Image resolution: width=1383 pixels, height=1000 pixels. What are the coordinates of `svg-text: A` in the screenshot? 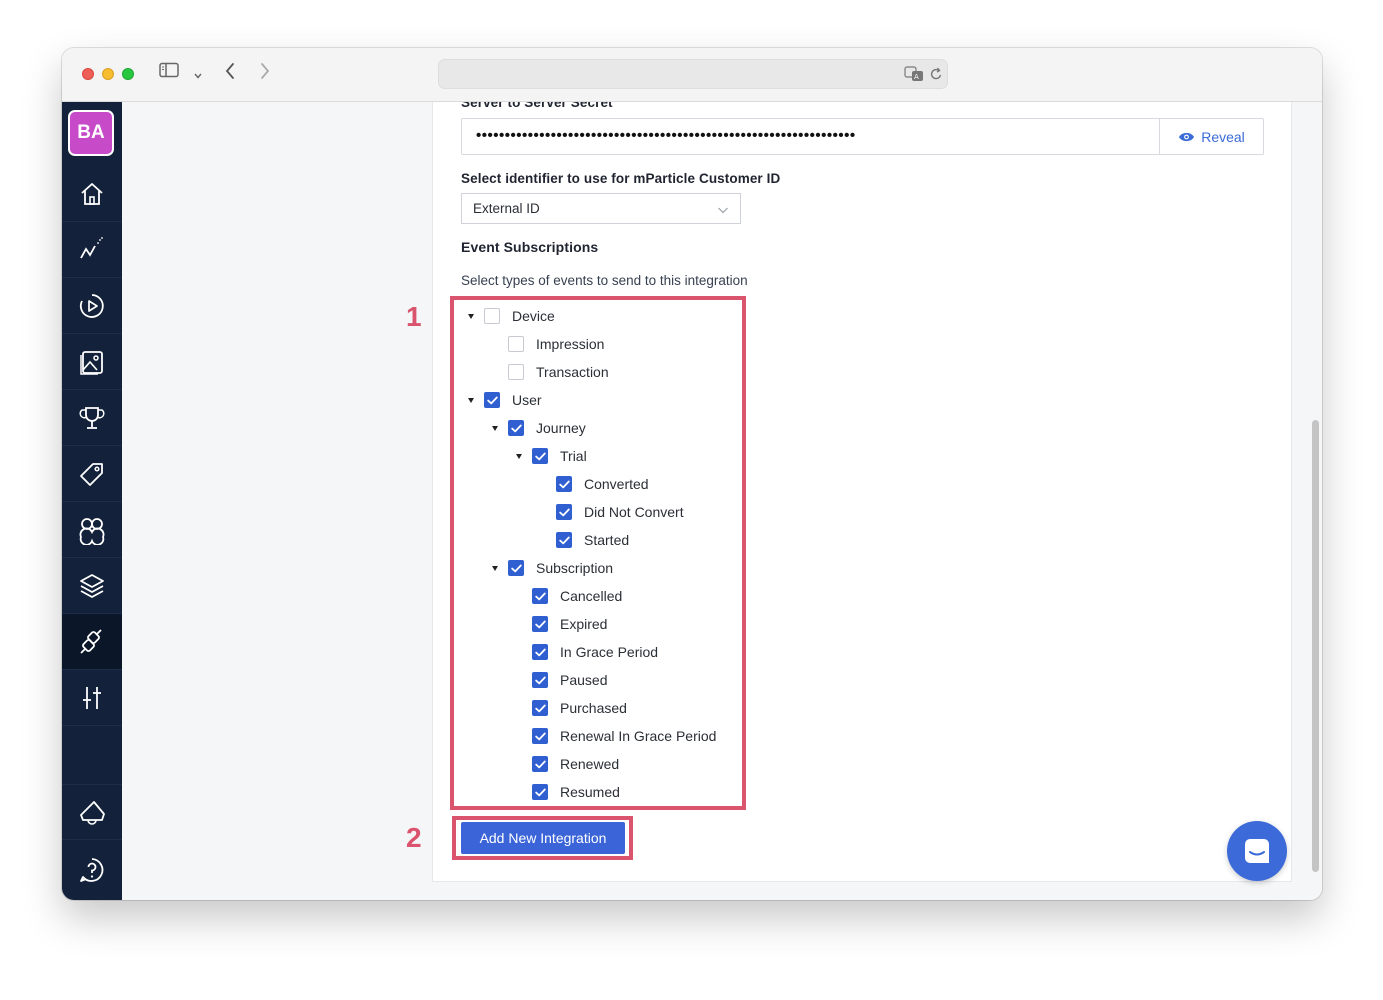 It's located at (916, 77).